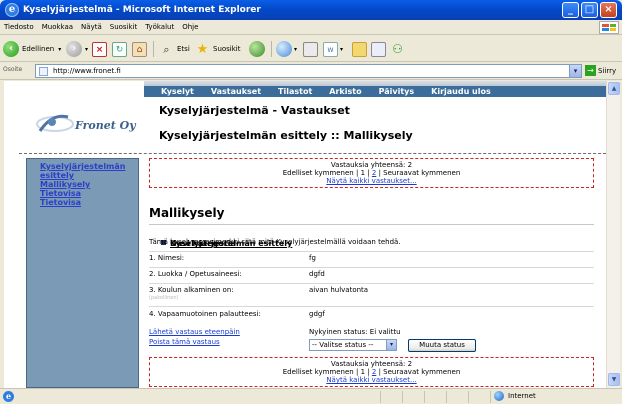 Image resolution: width=622 pixels, height=404 pixels. Describe the element at coordinates (461, 91) in the screenshot. I see `nav-logout: Kirjaudu ulos` at that location.